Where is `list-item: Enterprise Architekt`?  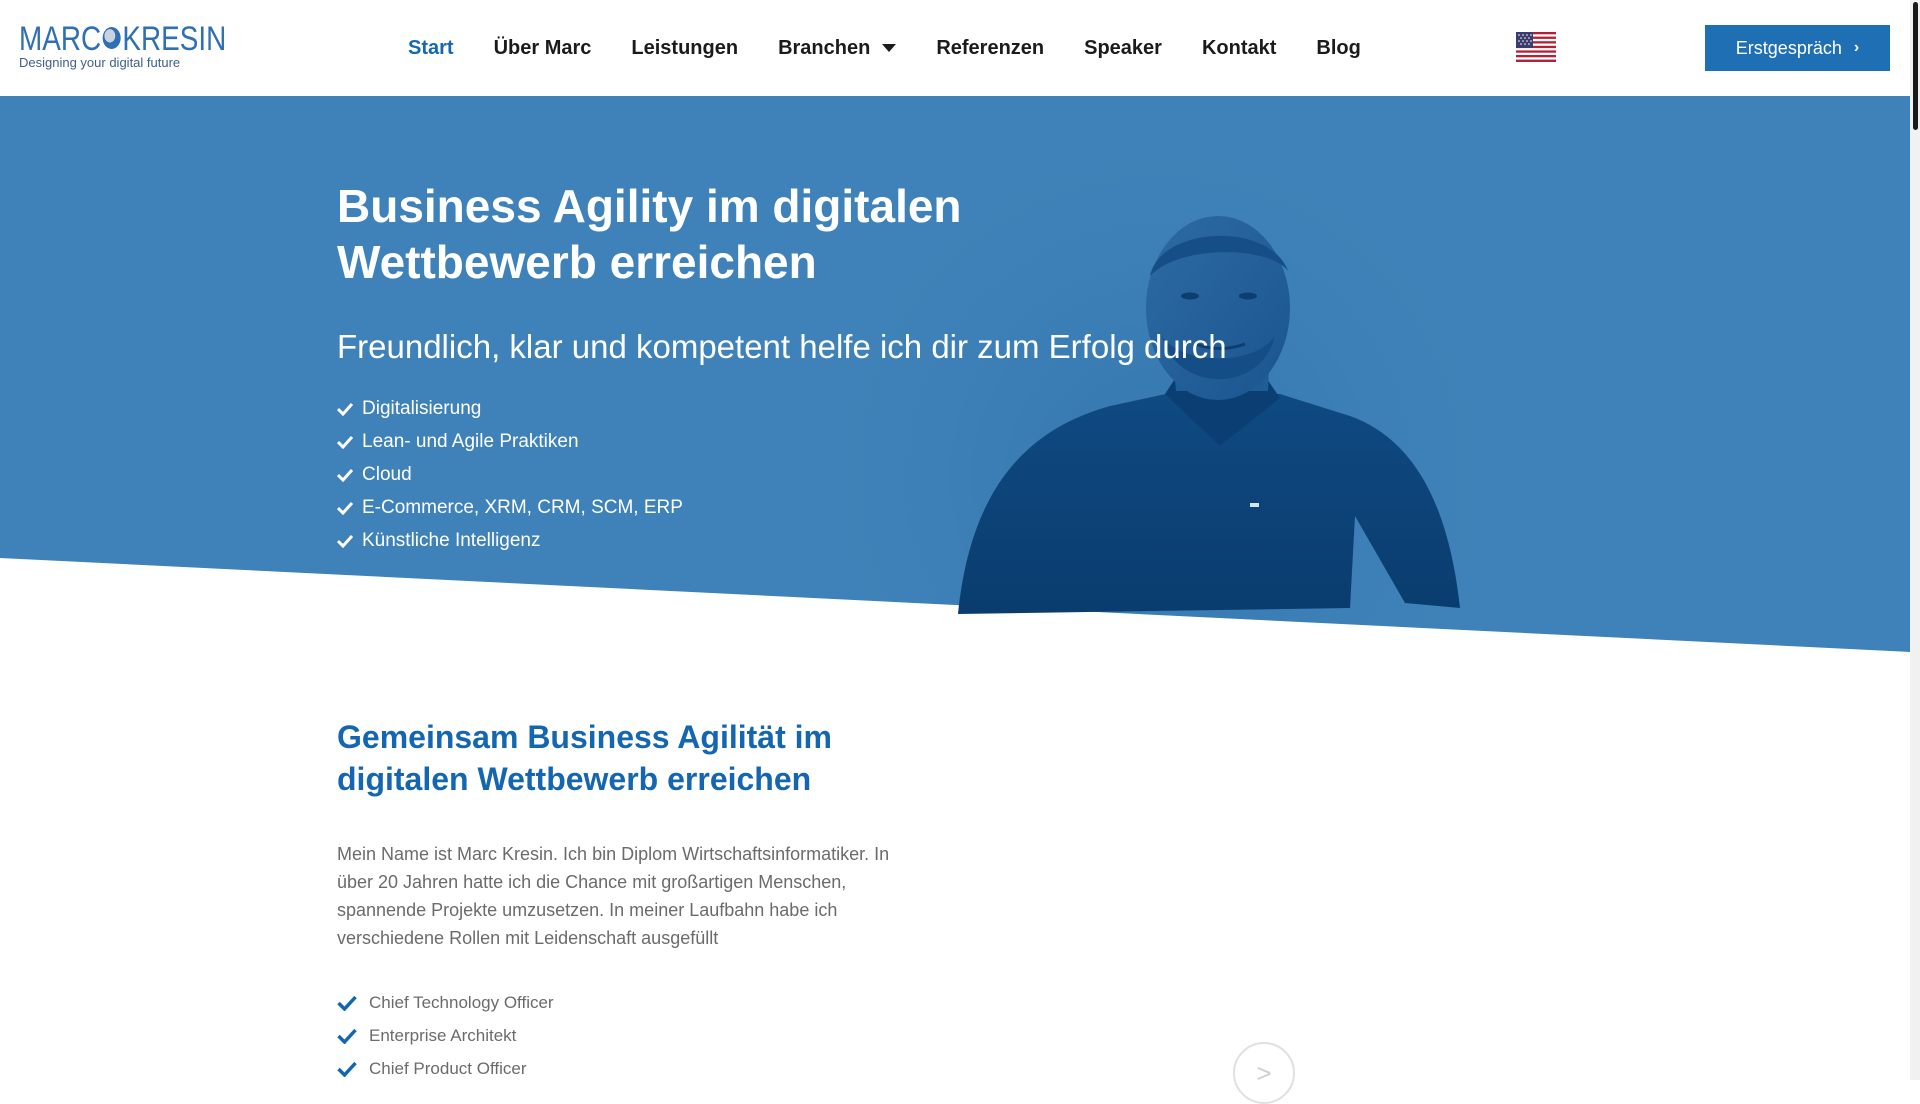 list-item: Enterprise Architekt is located at coordinates (445, 1035).